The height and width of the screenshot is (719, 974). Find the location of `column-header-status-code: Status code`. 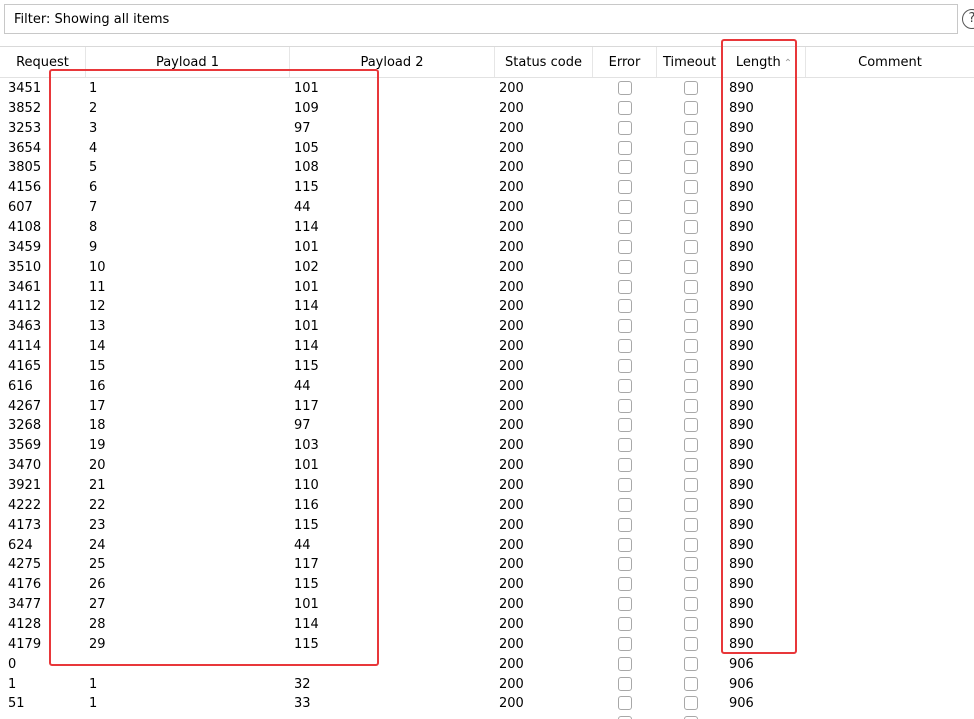

column-header-status-code: Status code is located at coordinates (544, 62).